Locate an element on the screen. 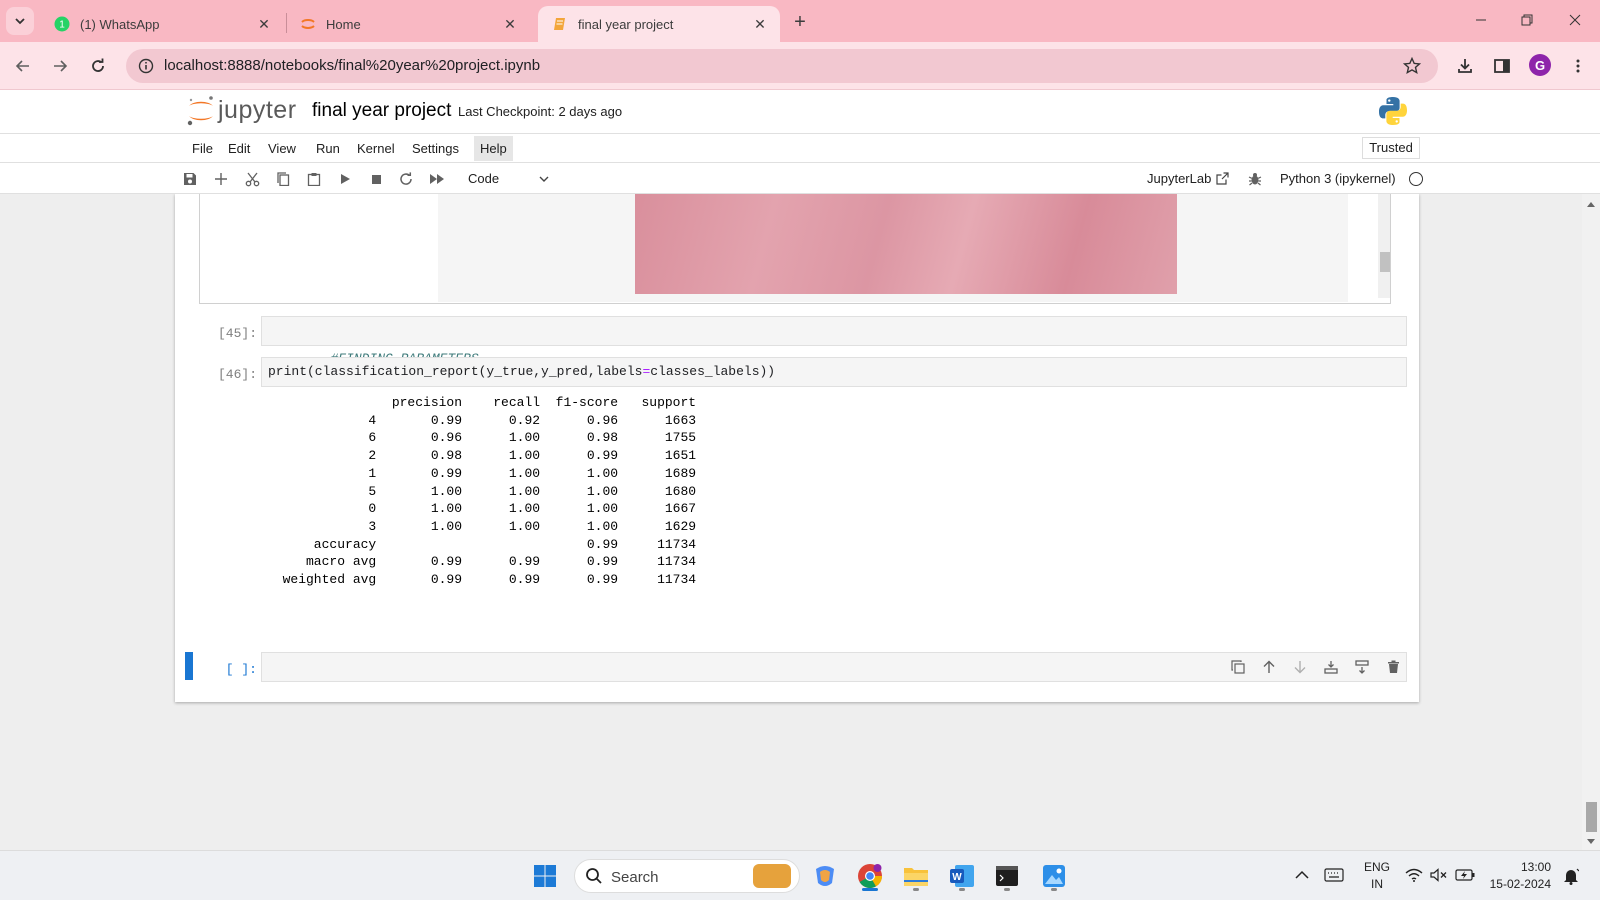 This screenshot has height=900, width=1600. menu-kernel: Kernel is located at coordinates (376, 148).